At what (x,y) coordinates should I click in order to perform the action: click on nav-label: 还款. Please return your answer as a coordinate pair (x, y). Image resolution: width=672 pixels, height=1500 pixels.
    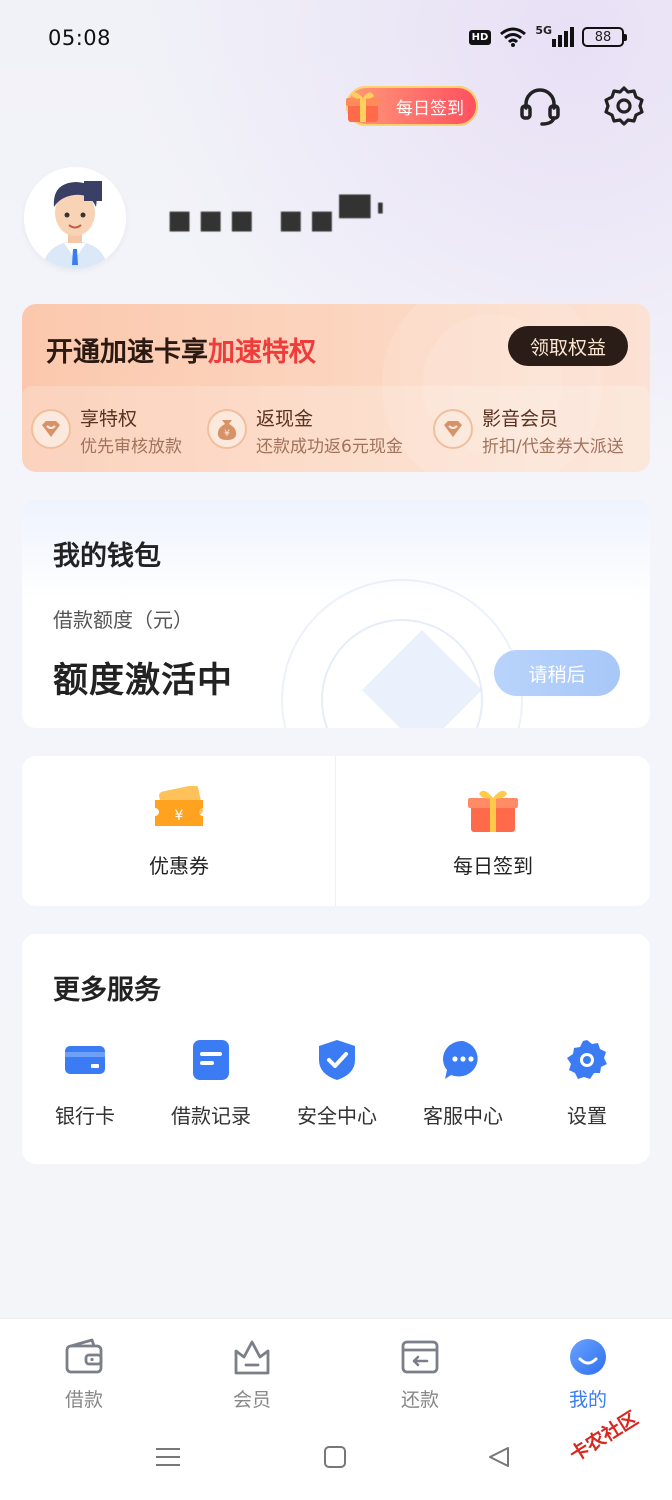
    Looking at the image, I should click on (419, 1400).